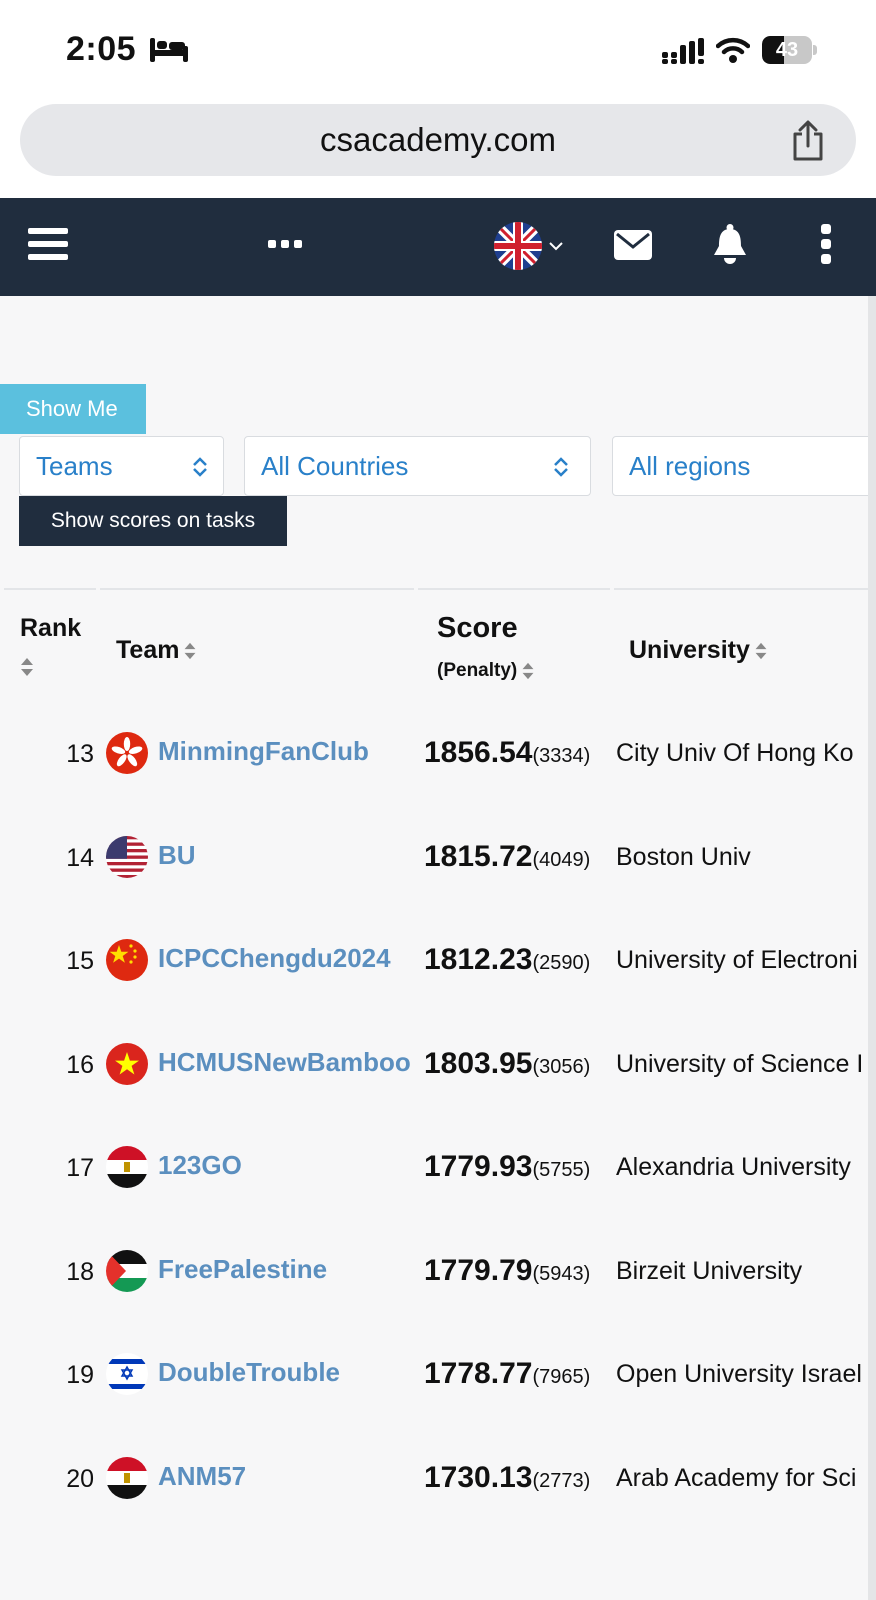  What do you see at coordinates (153, 521) in the screenshot?
I see `show-scores-on-tasks-button: Show scores on tasks` at bounding box center [153, 521].